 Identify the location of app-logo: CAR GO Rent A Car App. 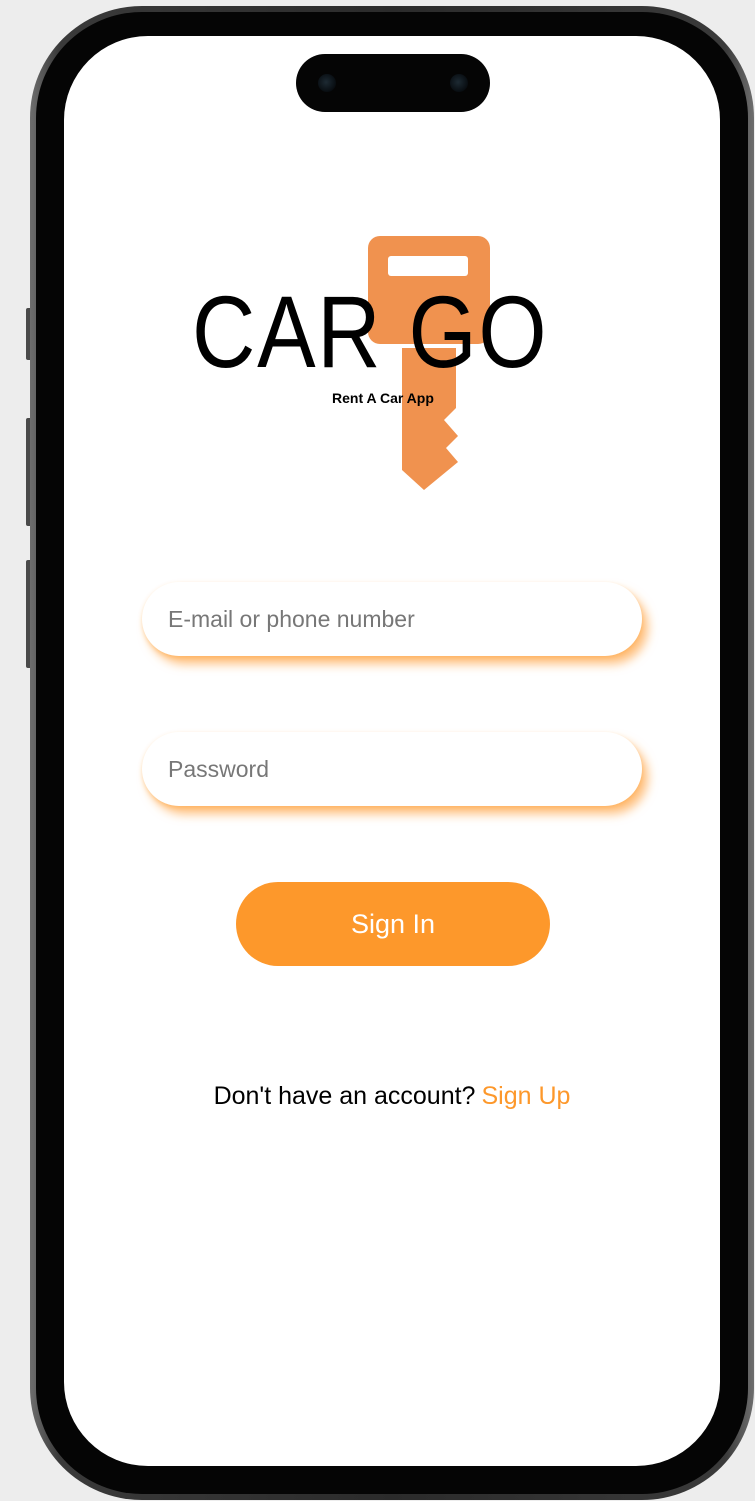
(394, 366).